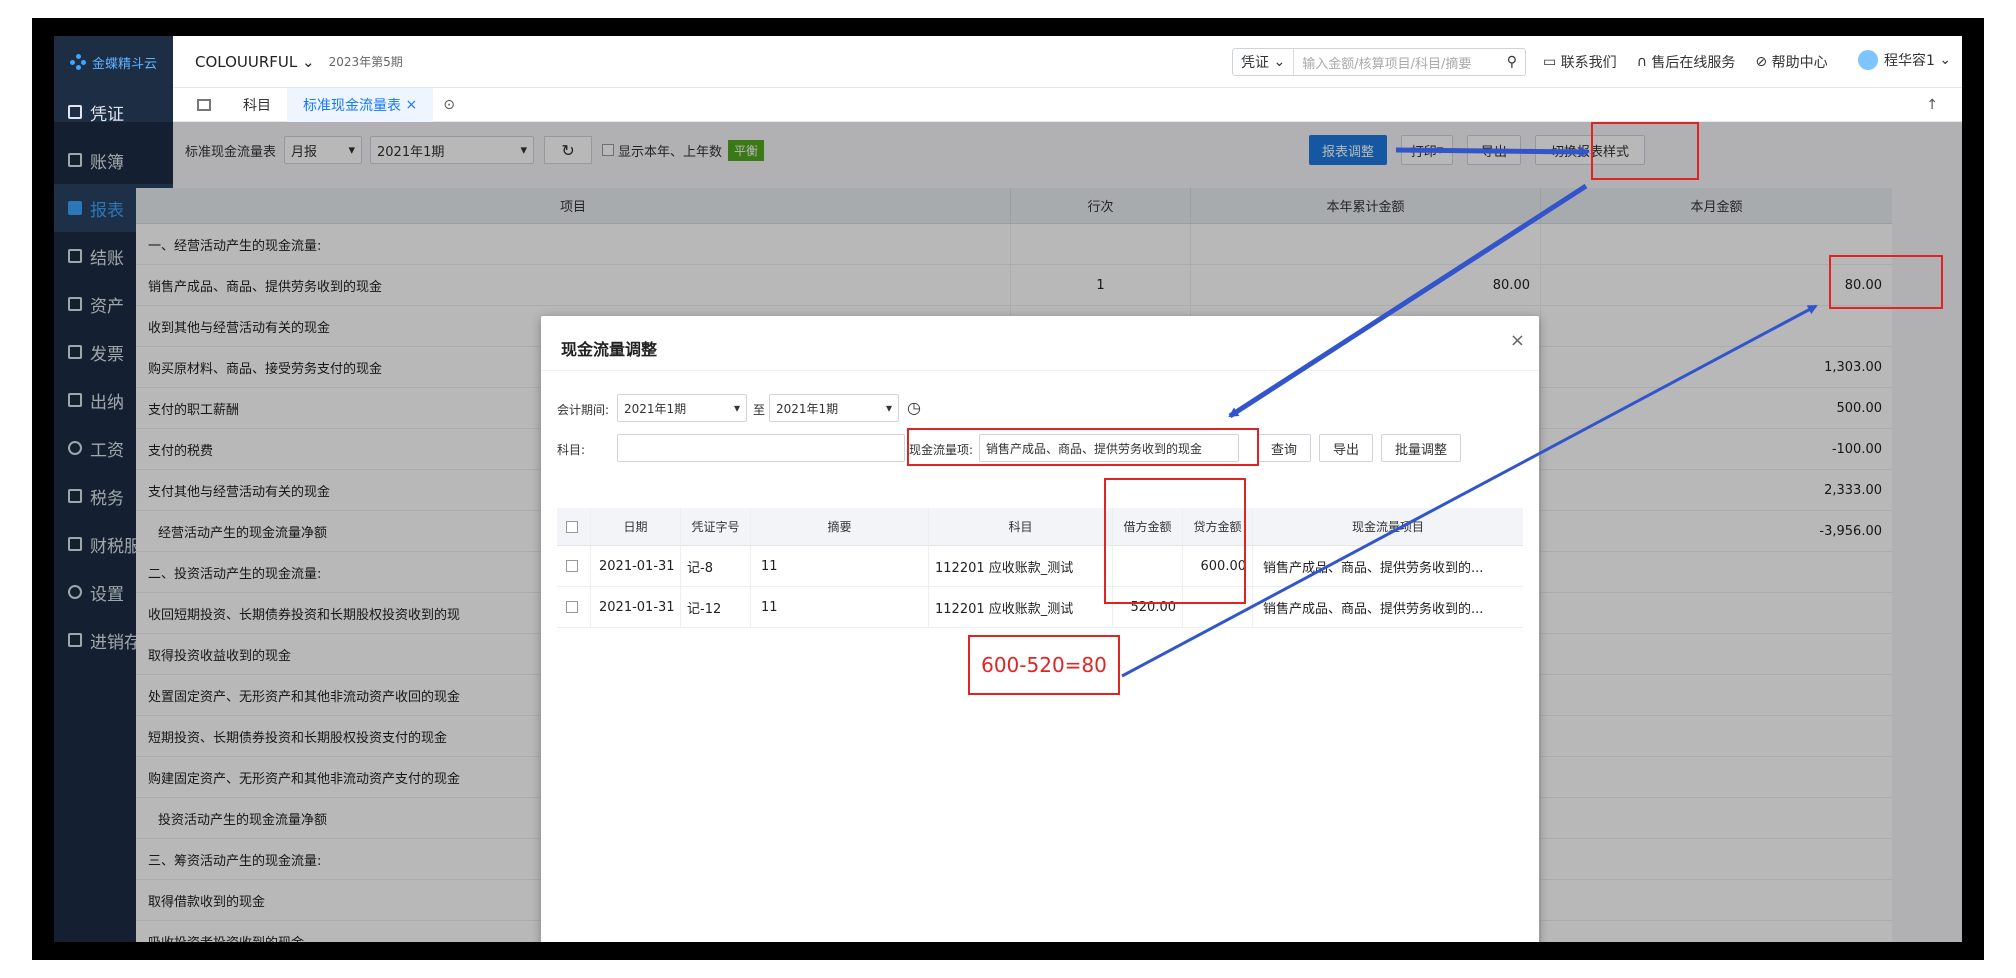 The width and height of the screenshot is (2016, 978). I want to click on avatar, so click(1868, 60).